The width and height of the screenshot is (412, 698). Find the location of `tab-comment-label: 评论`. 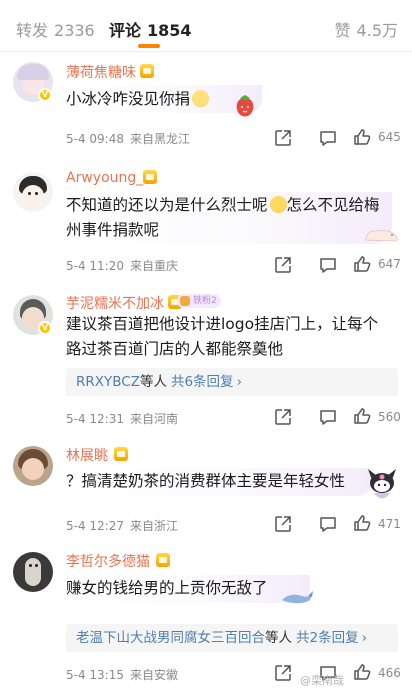

tab-comment-label: 评论 is located at coordinates (125, 30).